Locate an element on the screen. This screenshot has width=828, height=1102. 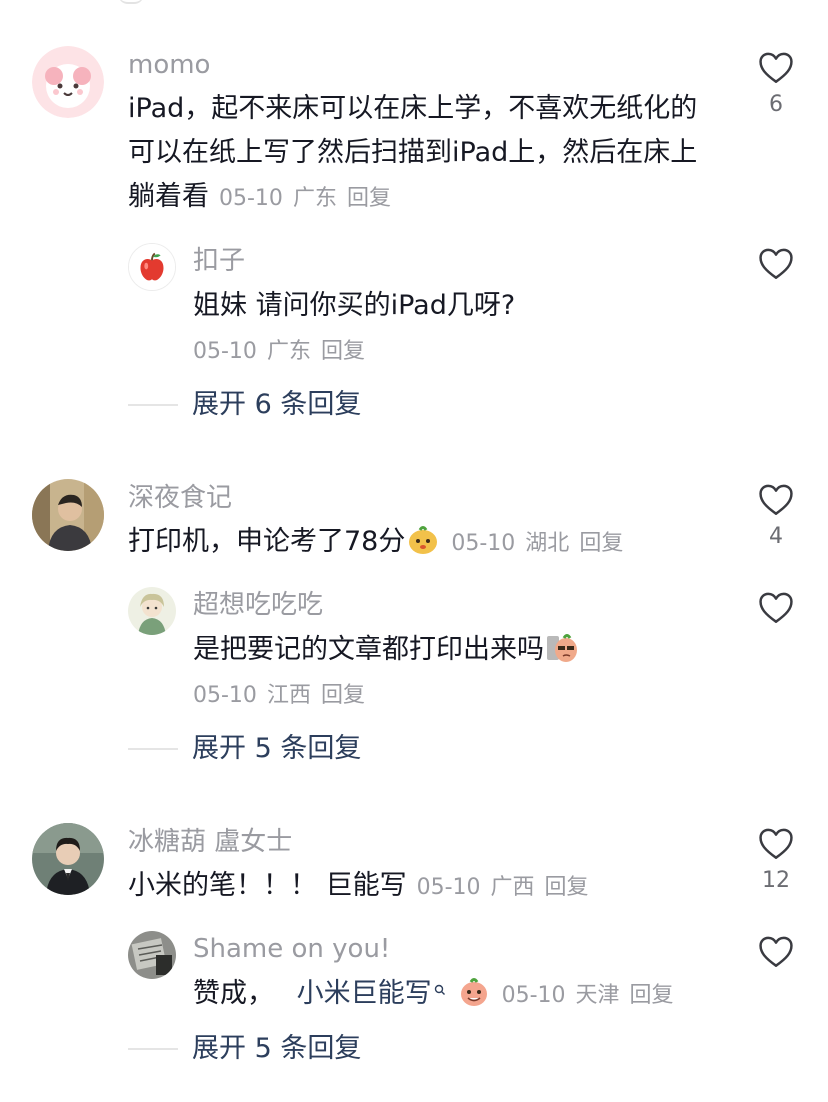
expand-replies-button: 展开 6 条回复 is located at coordinates (244, 405).